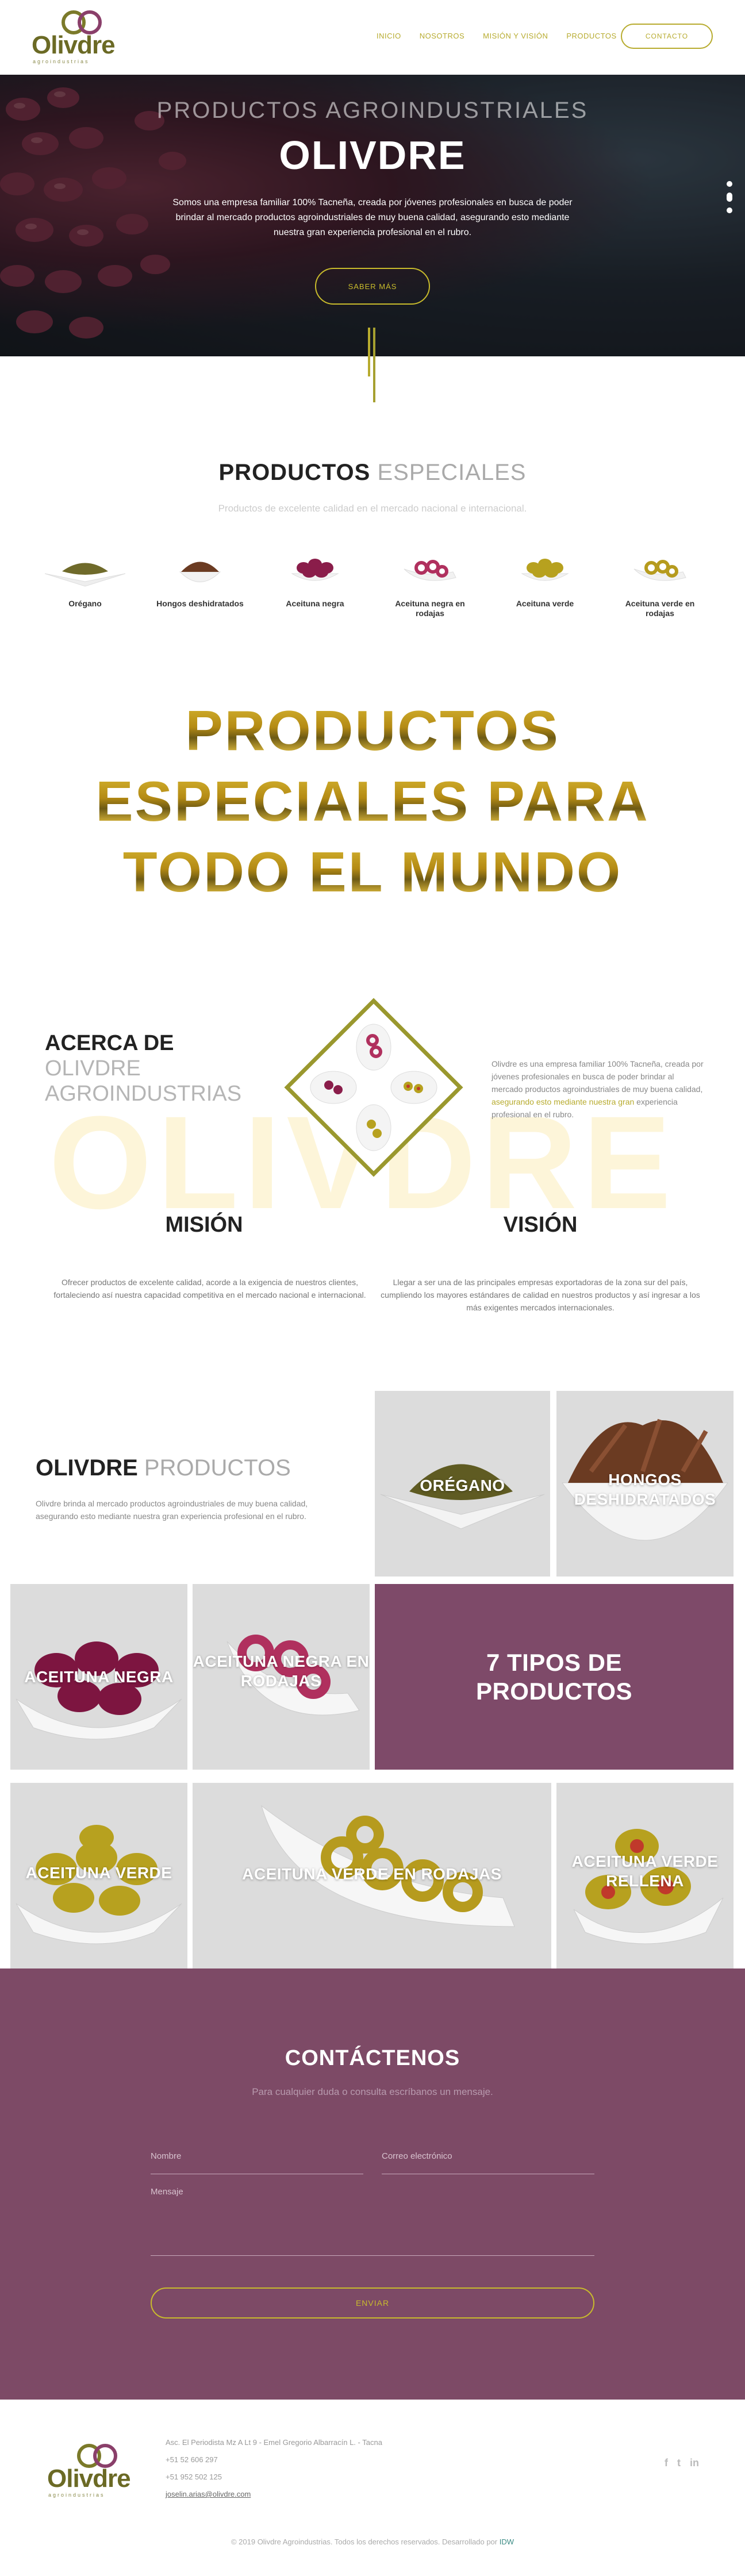  What do you see at coordinates (591, 36) in the screenshot?
I see `nav-productos: PRODUCTOS` at bounding box center [591, 36].